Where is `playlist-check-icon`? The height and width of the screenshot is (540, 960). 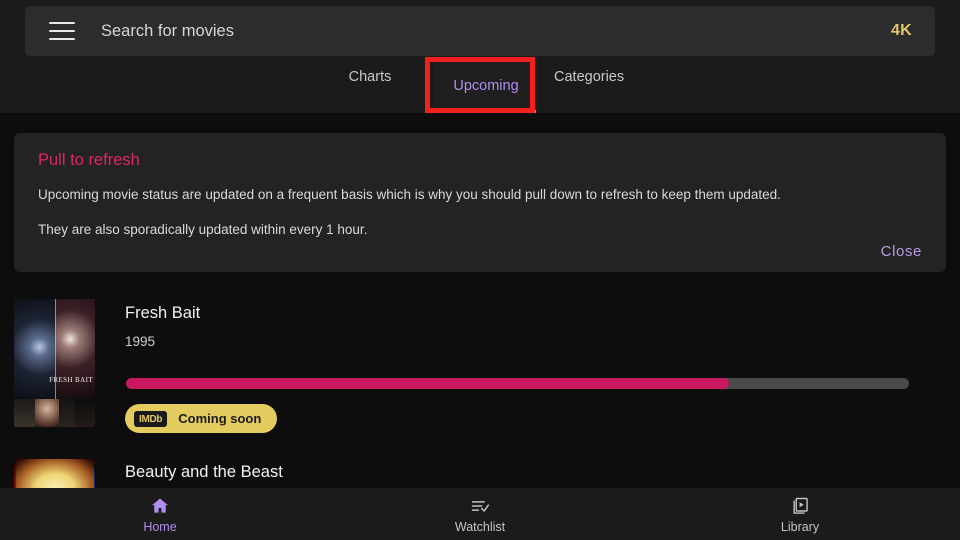 playlist-check-icon is located at coordinates (480, 506).